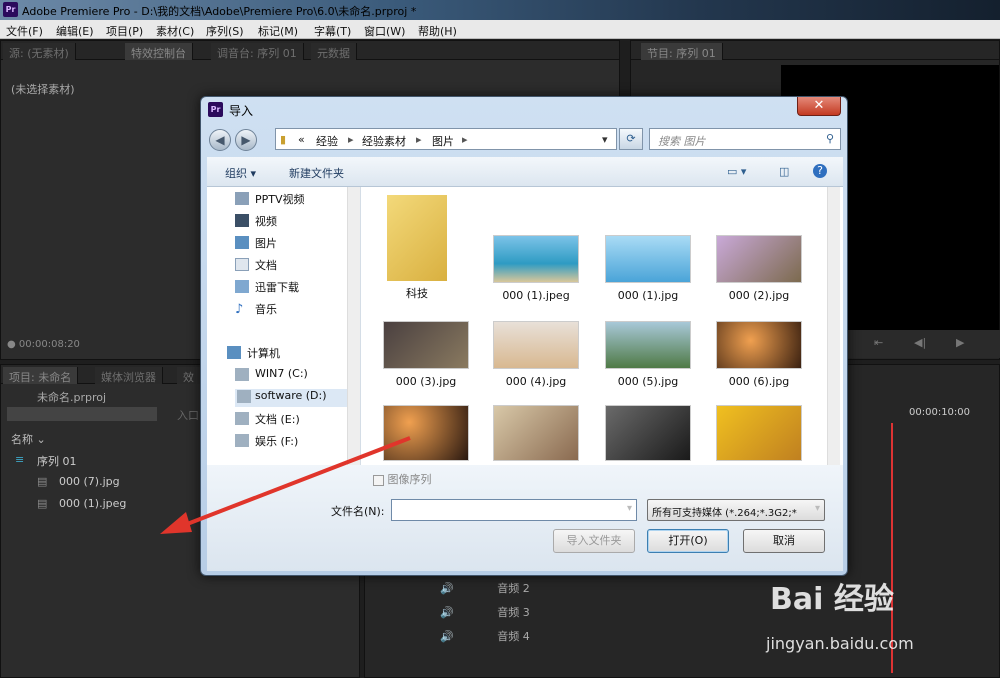 Image resolution: width=1000 pixels, height=678 pixels. What do you see at coordinates (832, 599) in the screenshot?
I see `watermark-brand: Bai 经验` at bounding box center [832, 599].